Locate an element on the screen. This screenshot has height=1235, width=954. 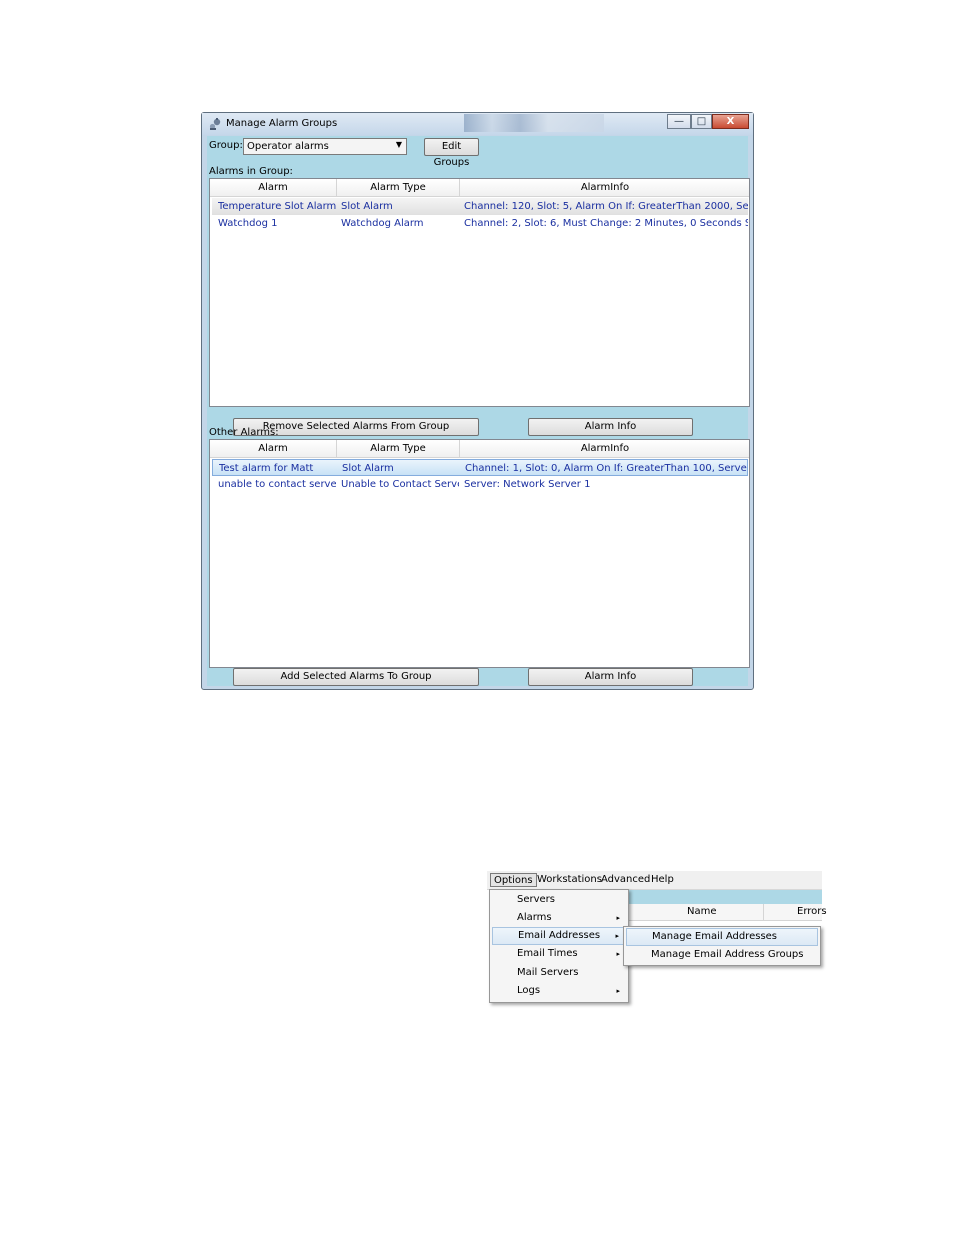
menu-item-servers: Servers is located at coordinates (559, 900).